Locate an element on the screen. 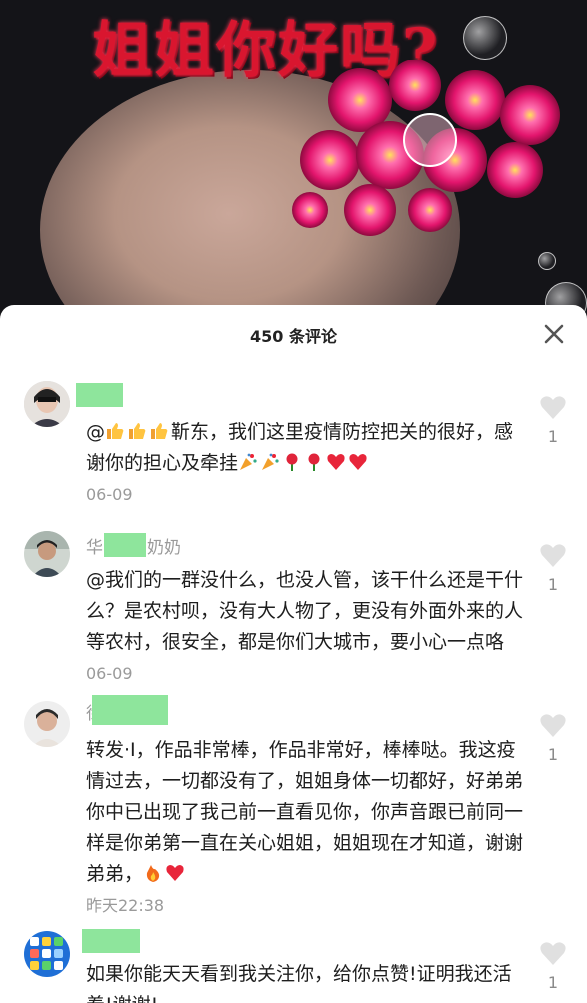 The height and width of the screenshot is (1003, 587). fire-emoji-icon is located at coordinates (153, 873).